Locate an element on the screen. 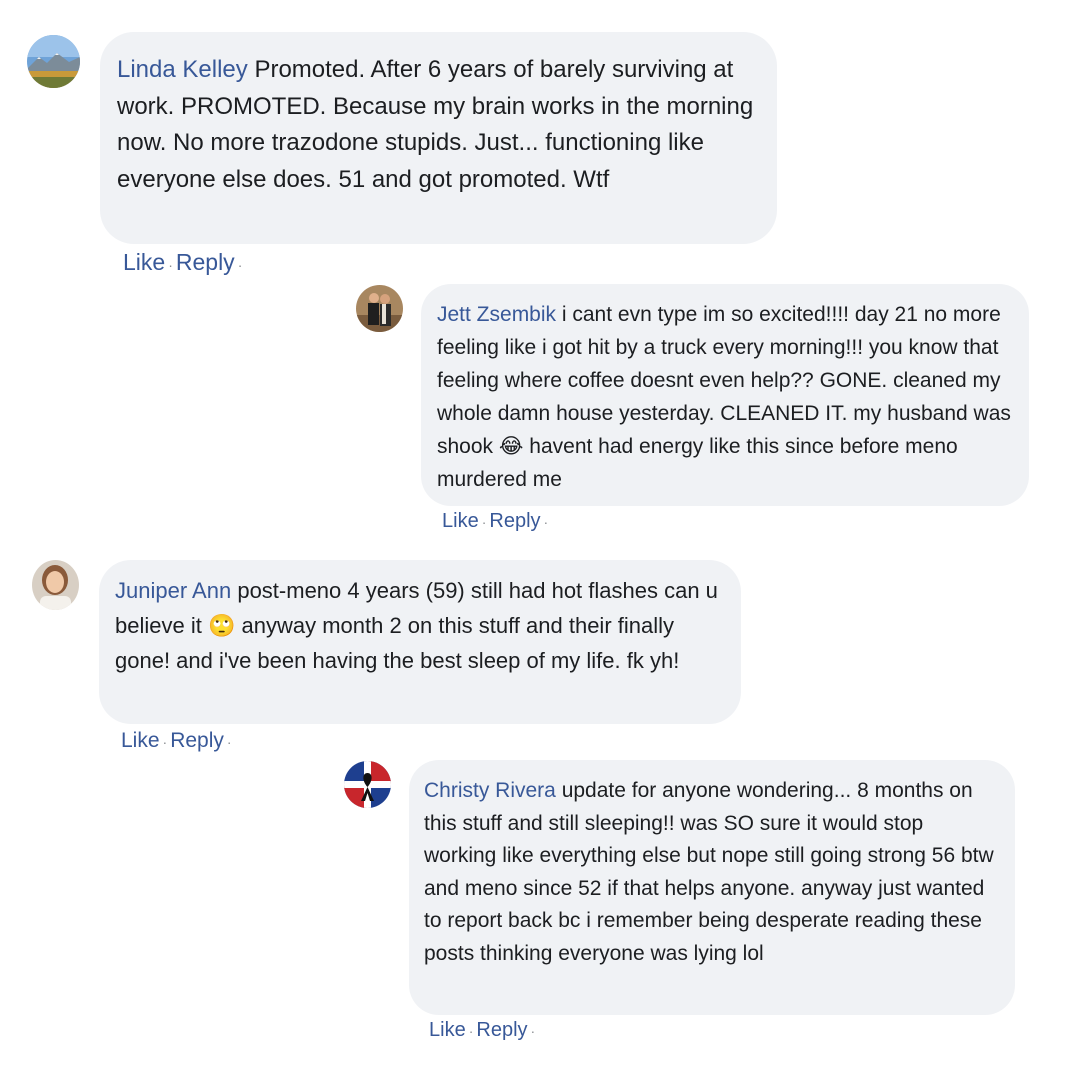 This screenshot has height=1080, width=1080. couple-photo-icon is located at coordinates (379, 308).